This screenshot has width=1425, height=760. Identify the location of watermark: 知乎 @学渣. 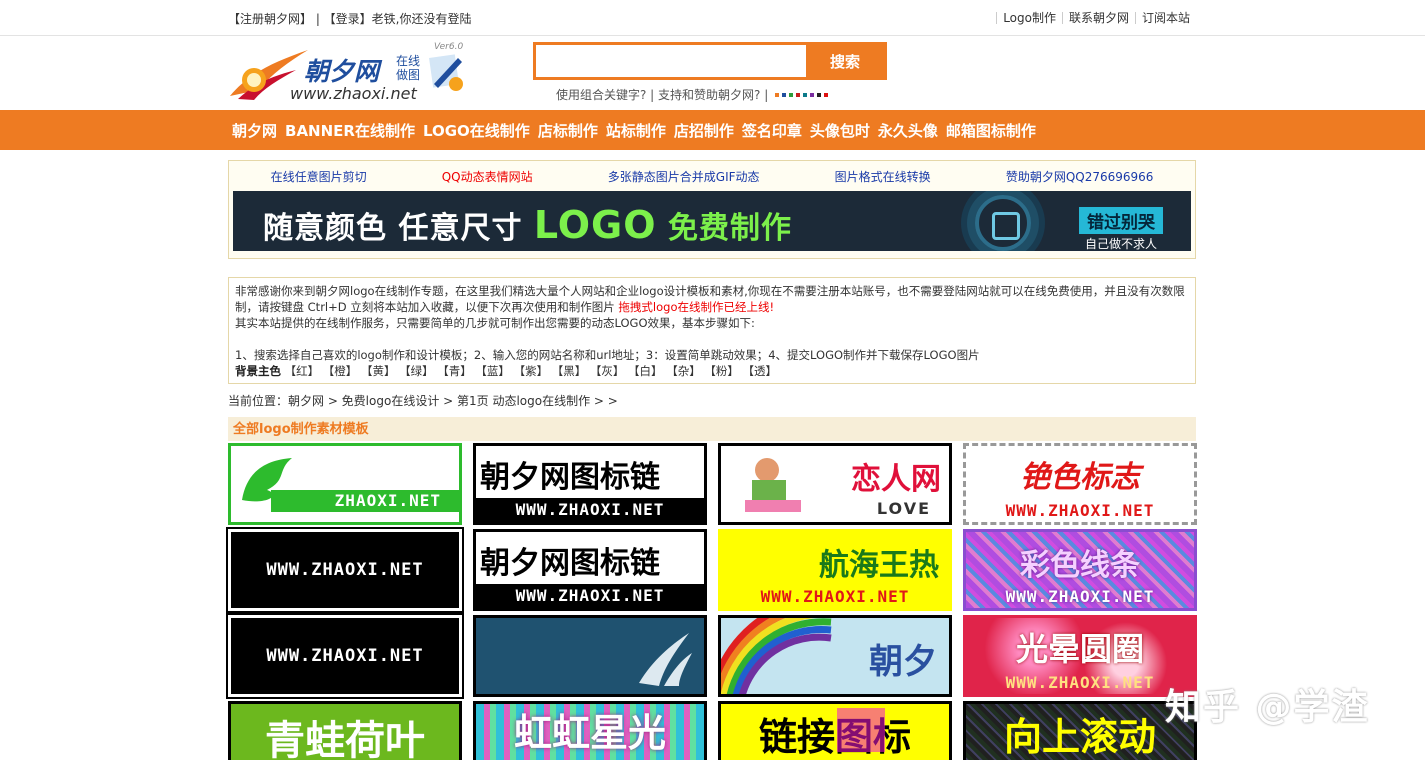
(1267, 707).